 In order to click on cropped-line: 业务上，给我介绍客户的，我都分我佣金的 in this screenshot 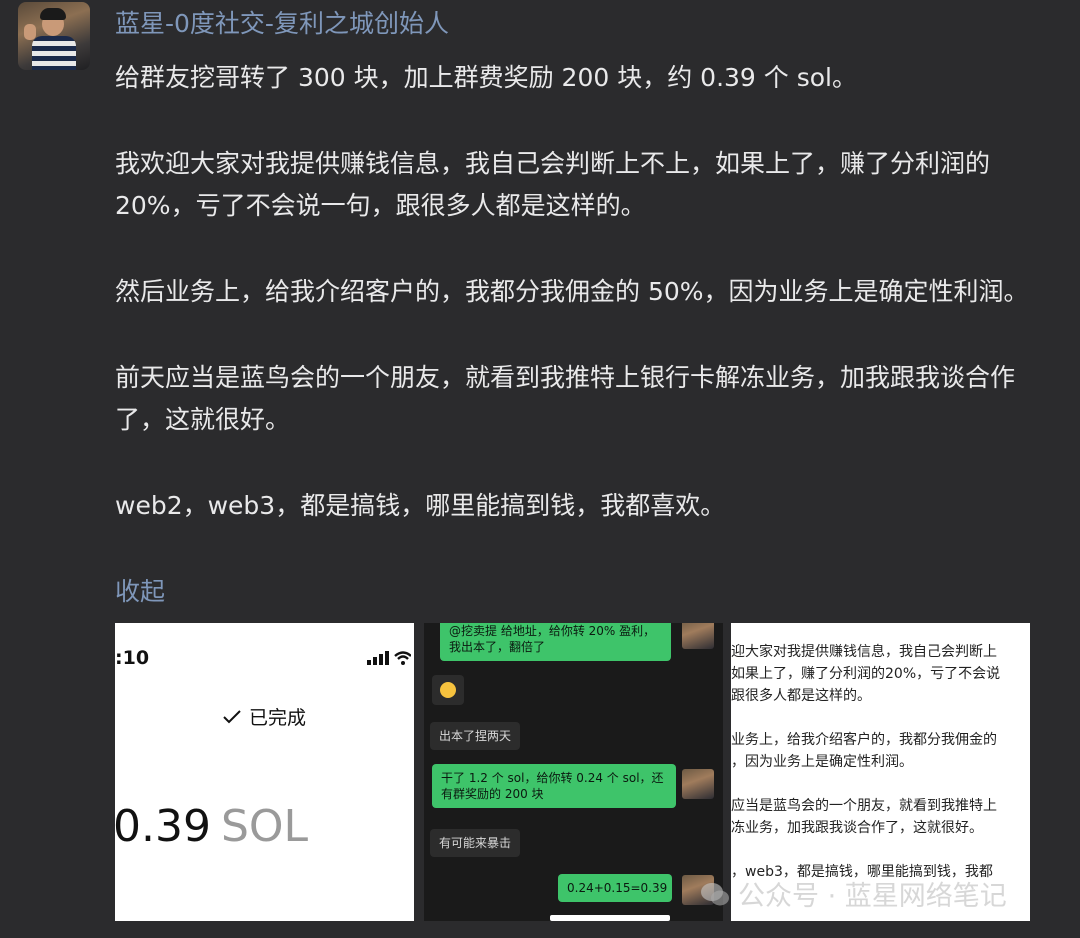, I will do `click(864, 740)`.